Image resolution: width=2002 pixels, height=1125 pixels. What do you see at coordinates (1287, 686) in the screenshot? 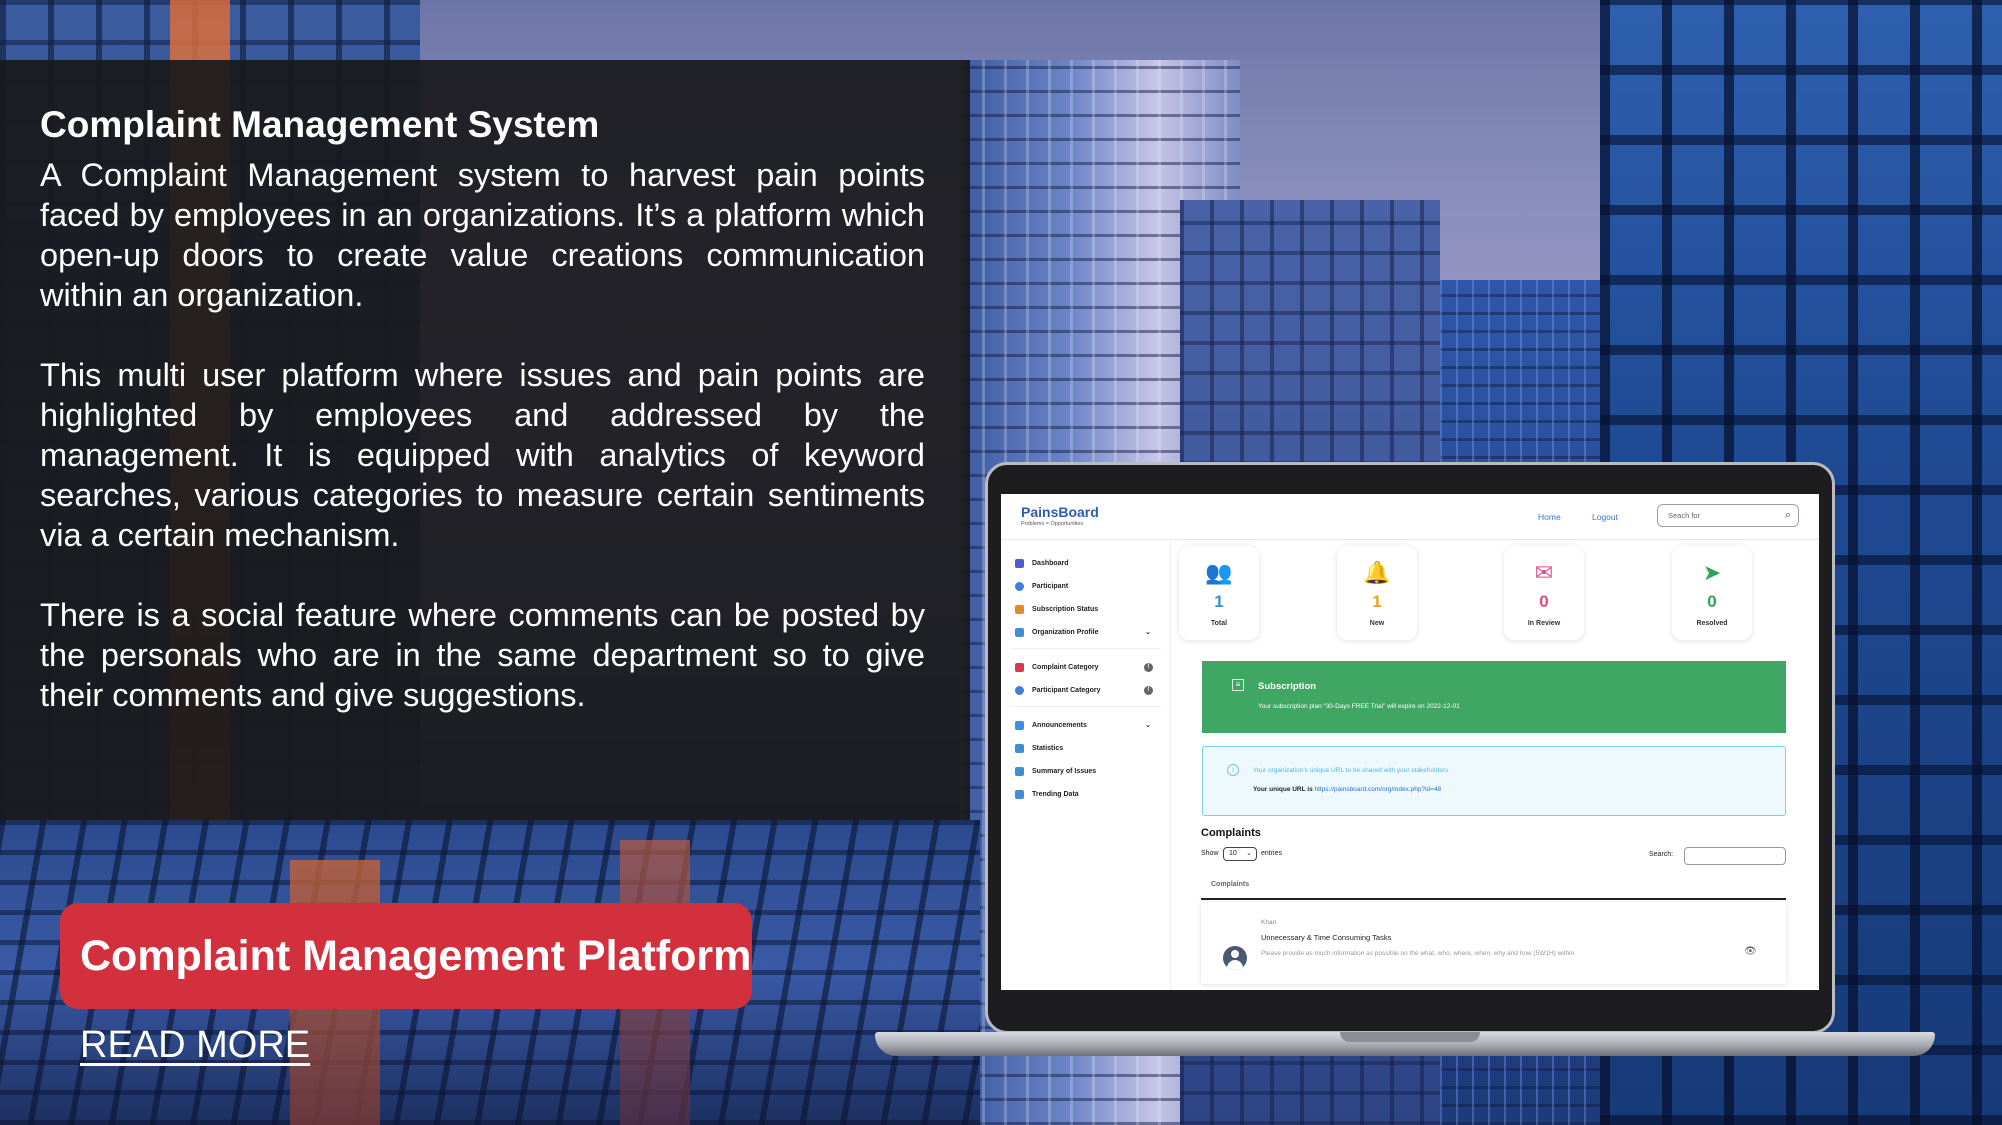
I see `subscription-title: Subscription` at bounding box center [1287, 686].